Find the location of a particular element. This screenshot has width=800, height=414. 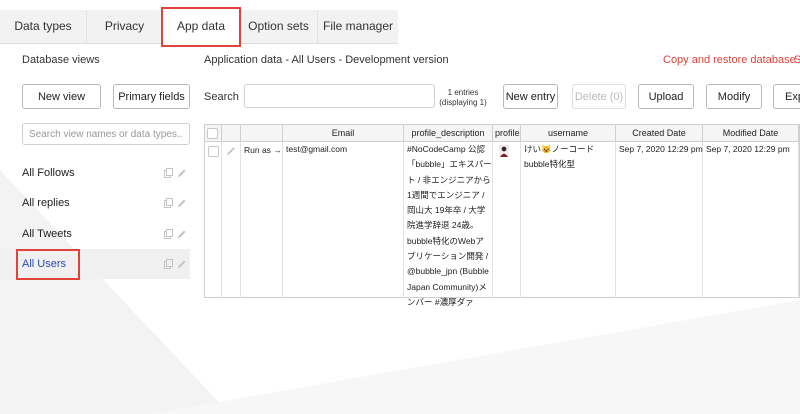

description-line: 「bubble」エキスパー is located at coordinates (449, 164).